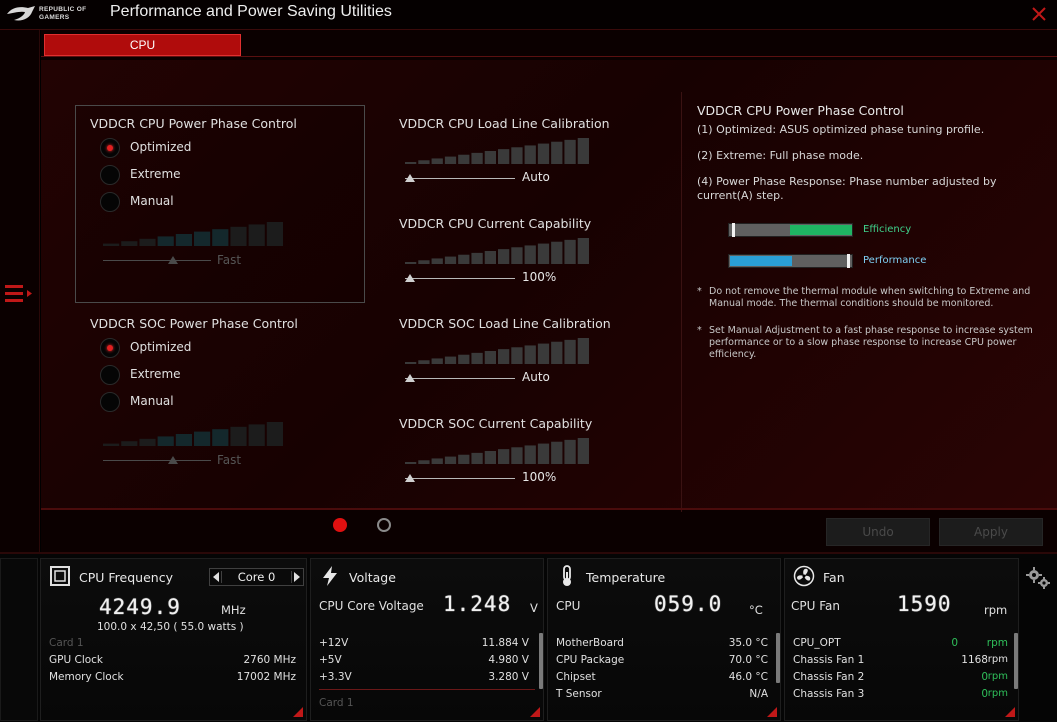  Describe the element at coordinates (193, 234) in the screenshot. I see `cpu-phase-slider-steps` at that location.